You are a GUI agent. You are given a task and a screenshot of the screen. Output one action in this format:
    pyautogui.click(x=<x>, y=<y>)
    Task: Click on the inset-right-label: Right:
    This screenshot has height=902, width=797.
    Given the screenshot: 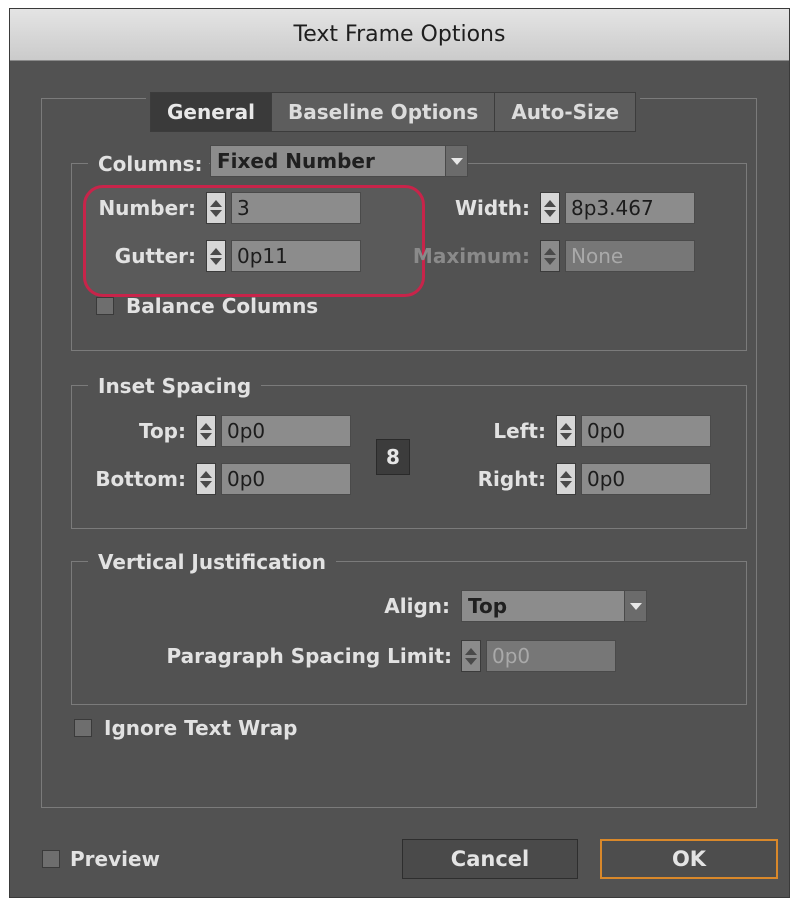 What is the action you would take?
    pyautogui.click(x=511, y=479)
    